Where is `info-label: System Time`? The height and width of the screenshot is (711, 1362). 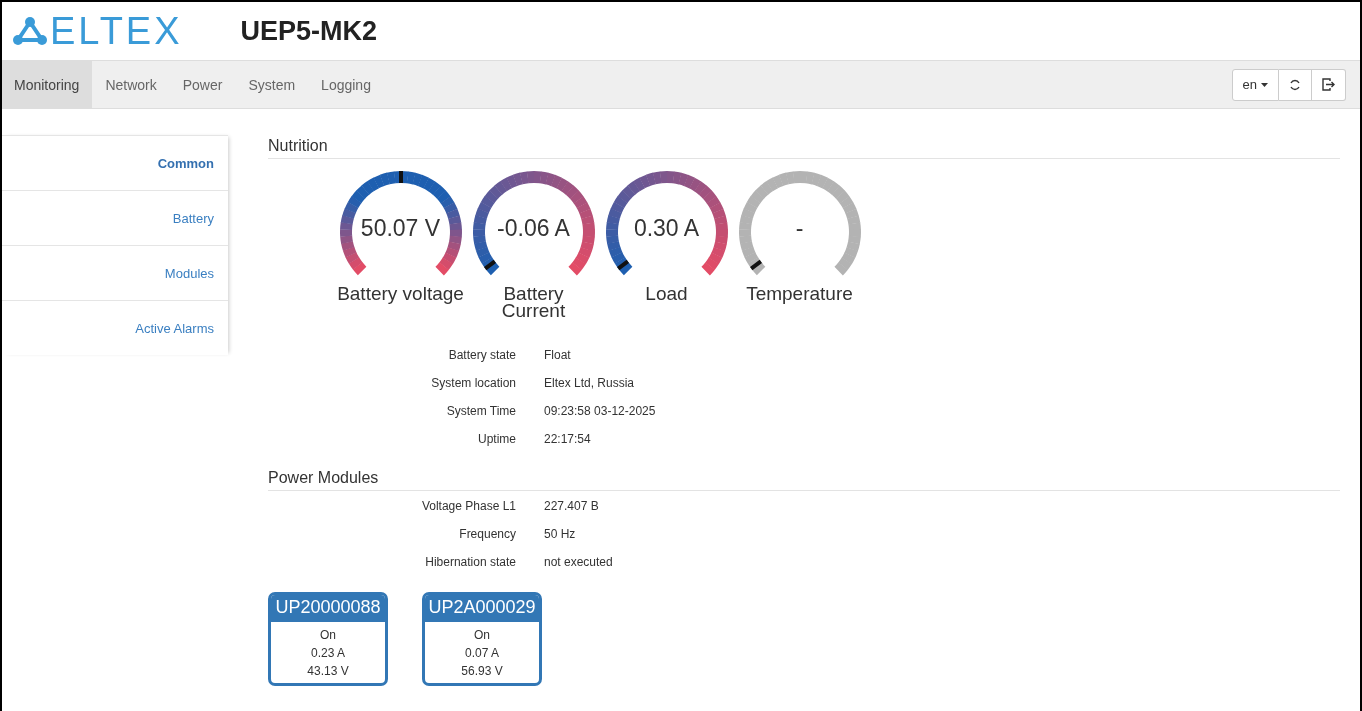 info-label: System Time is located at coordinates (480, 411).